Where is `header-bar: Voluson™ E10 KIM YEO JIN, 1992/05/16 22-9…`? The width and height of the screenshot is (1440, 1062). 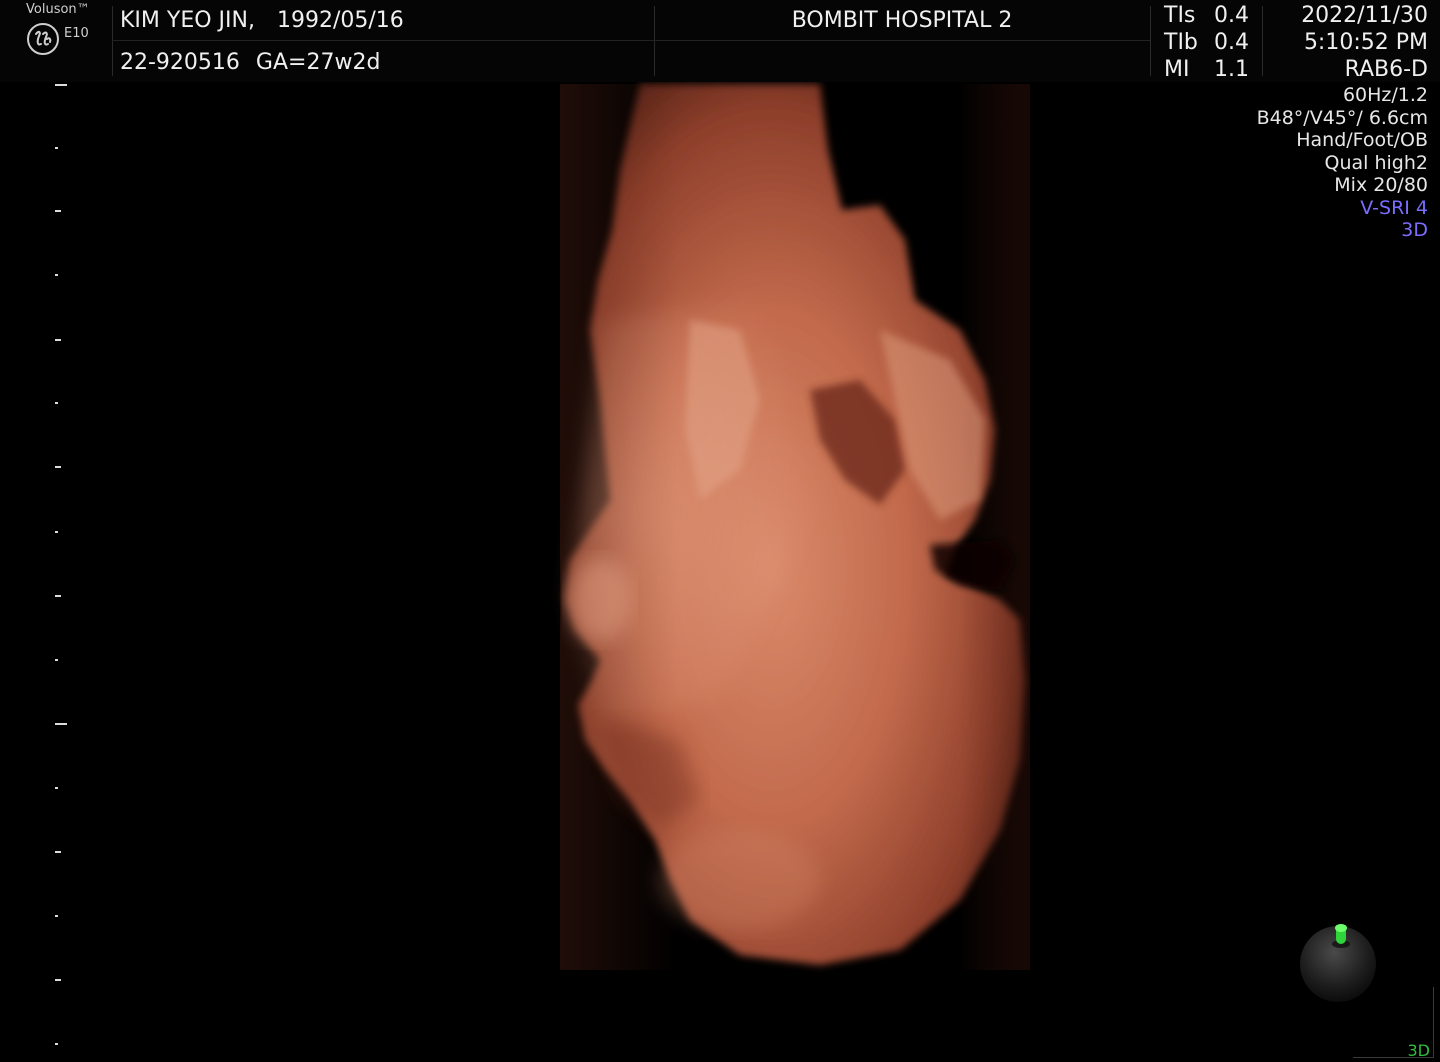 header-bar: Voluson™ E10 KIM YEO JIN, 1992/05/16 22-9… is located at coordinates (720, 41).